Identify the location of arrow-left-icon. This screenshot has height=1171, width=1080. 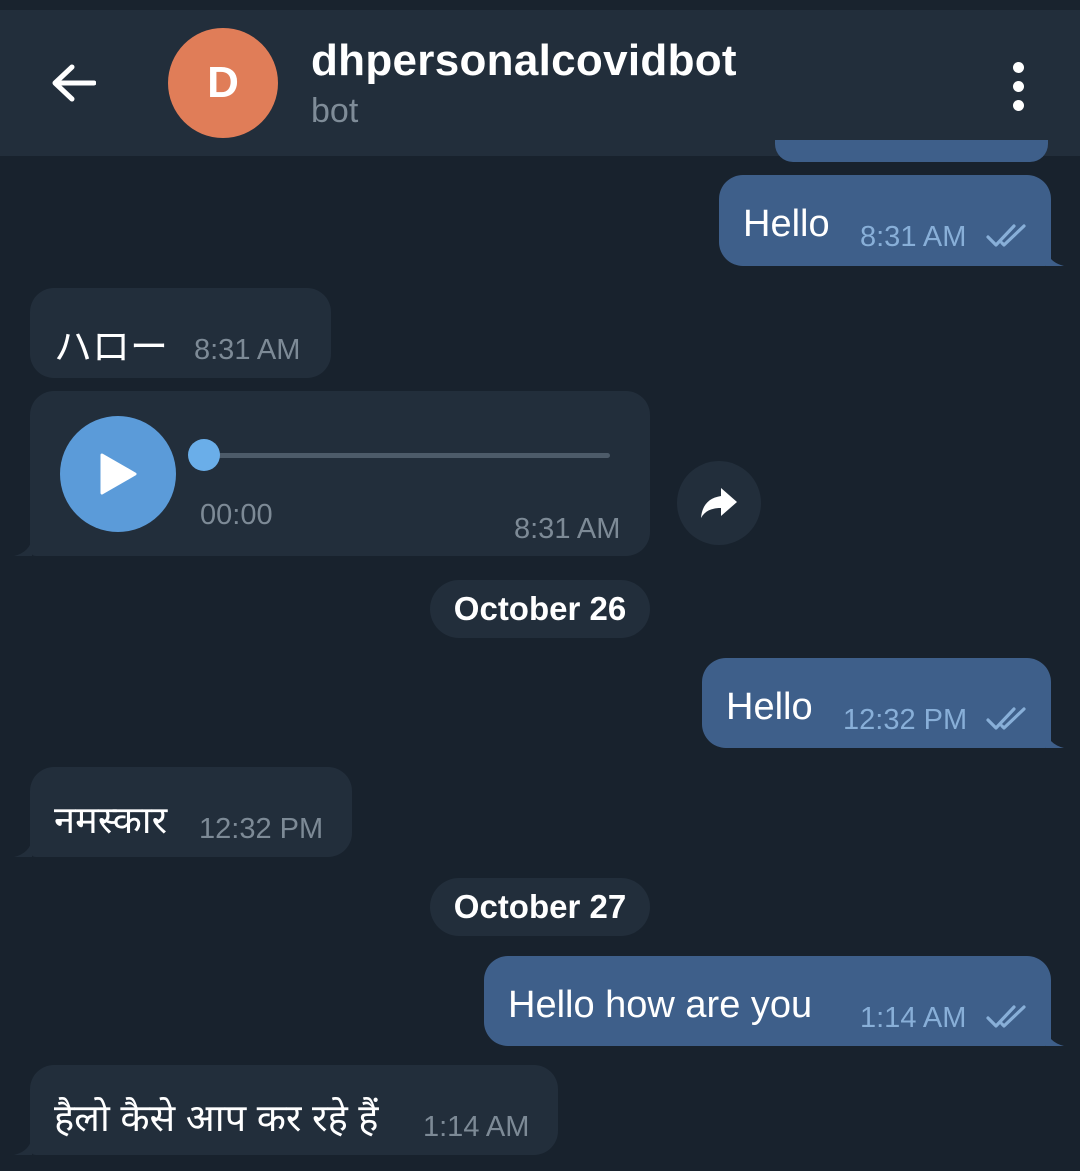
(74, 83).